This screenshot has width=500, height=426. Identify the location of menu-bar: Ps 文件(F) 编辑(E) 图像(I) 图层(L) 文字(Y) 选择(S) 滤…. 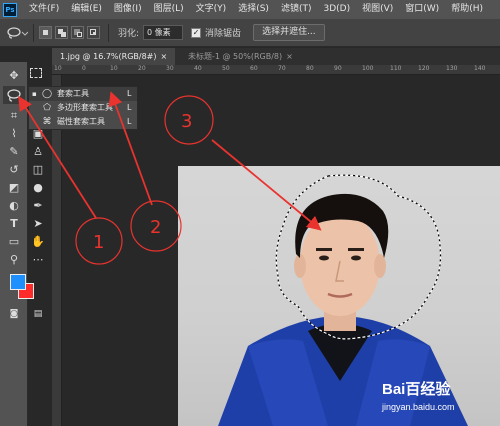
(250, 9).